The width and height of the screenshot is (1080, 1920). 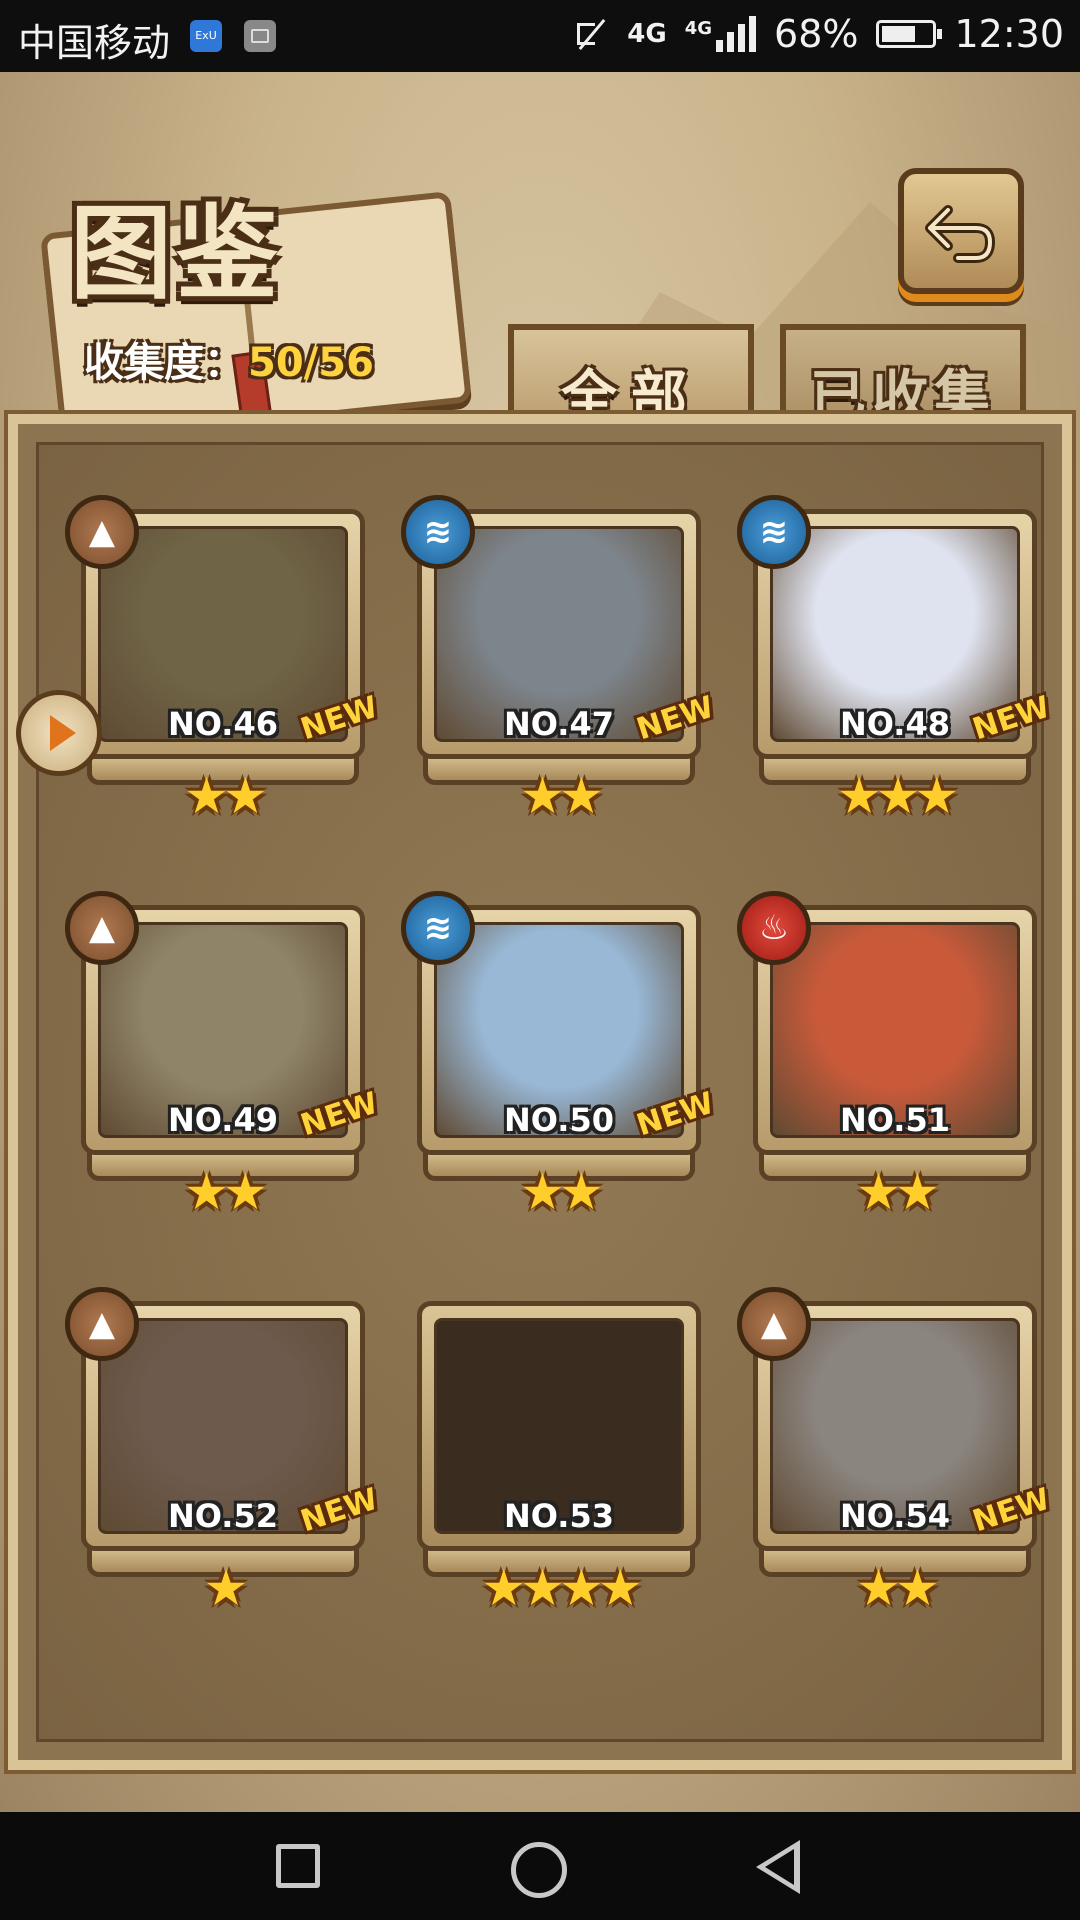 What do you see at coordinates (897, 796) in the screenshot?
I see `star-rating: ★★★` at bounding box center [897, 796].